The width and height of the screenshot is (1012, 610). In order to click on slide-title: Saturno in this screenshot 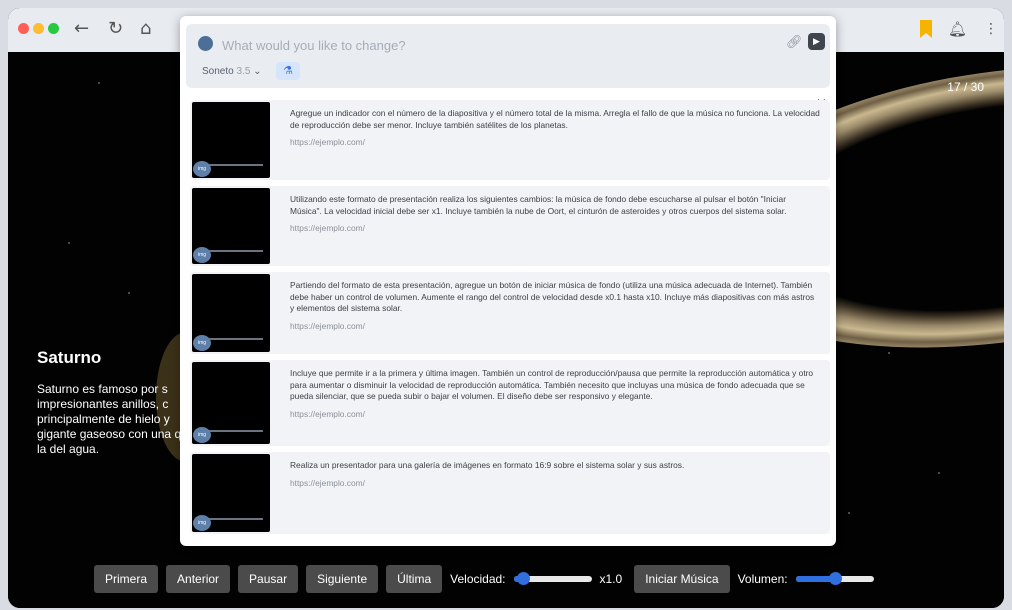, I will do `click(69, 357)`.